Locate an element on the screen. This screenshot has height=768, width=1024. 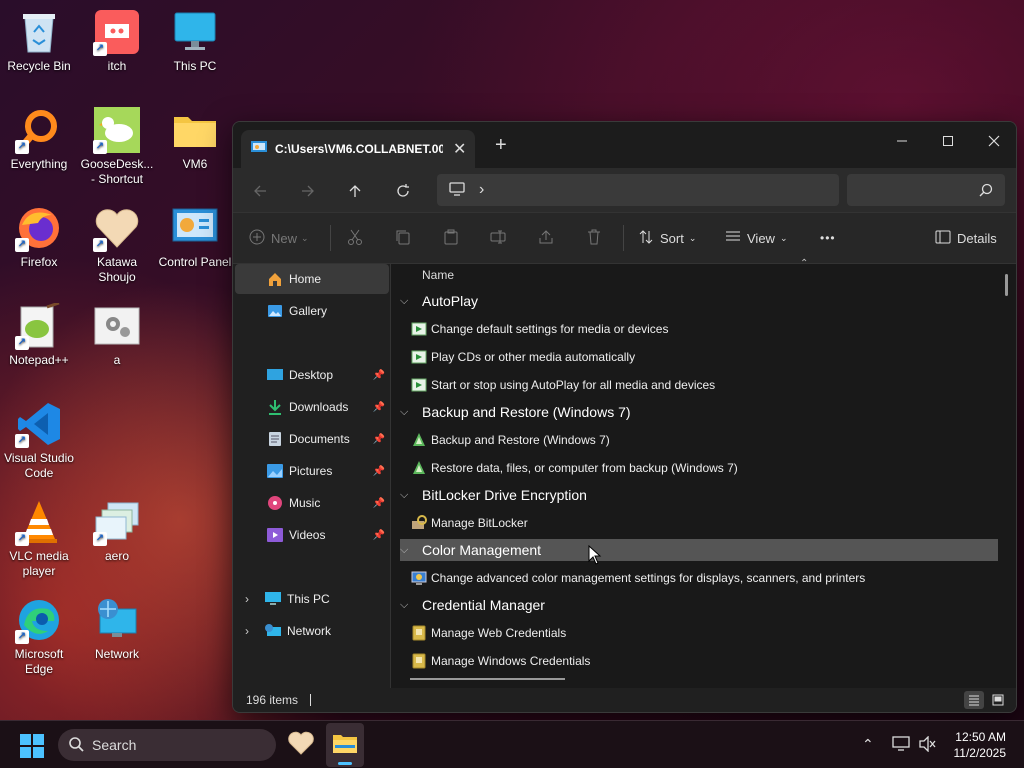
minimize-button is located at coordinates (902, 141).